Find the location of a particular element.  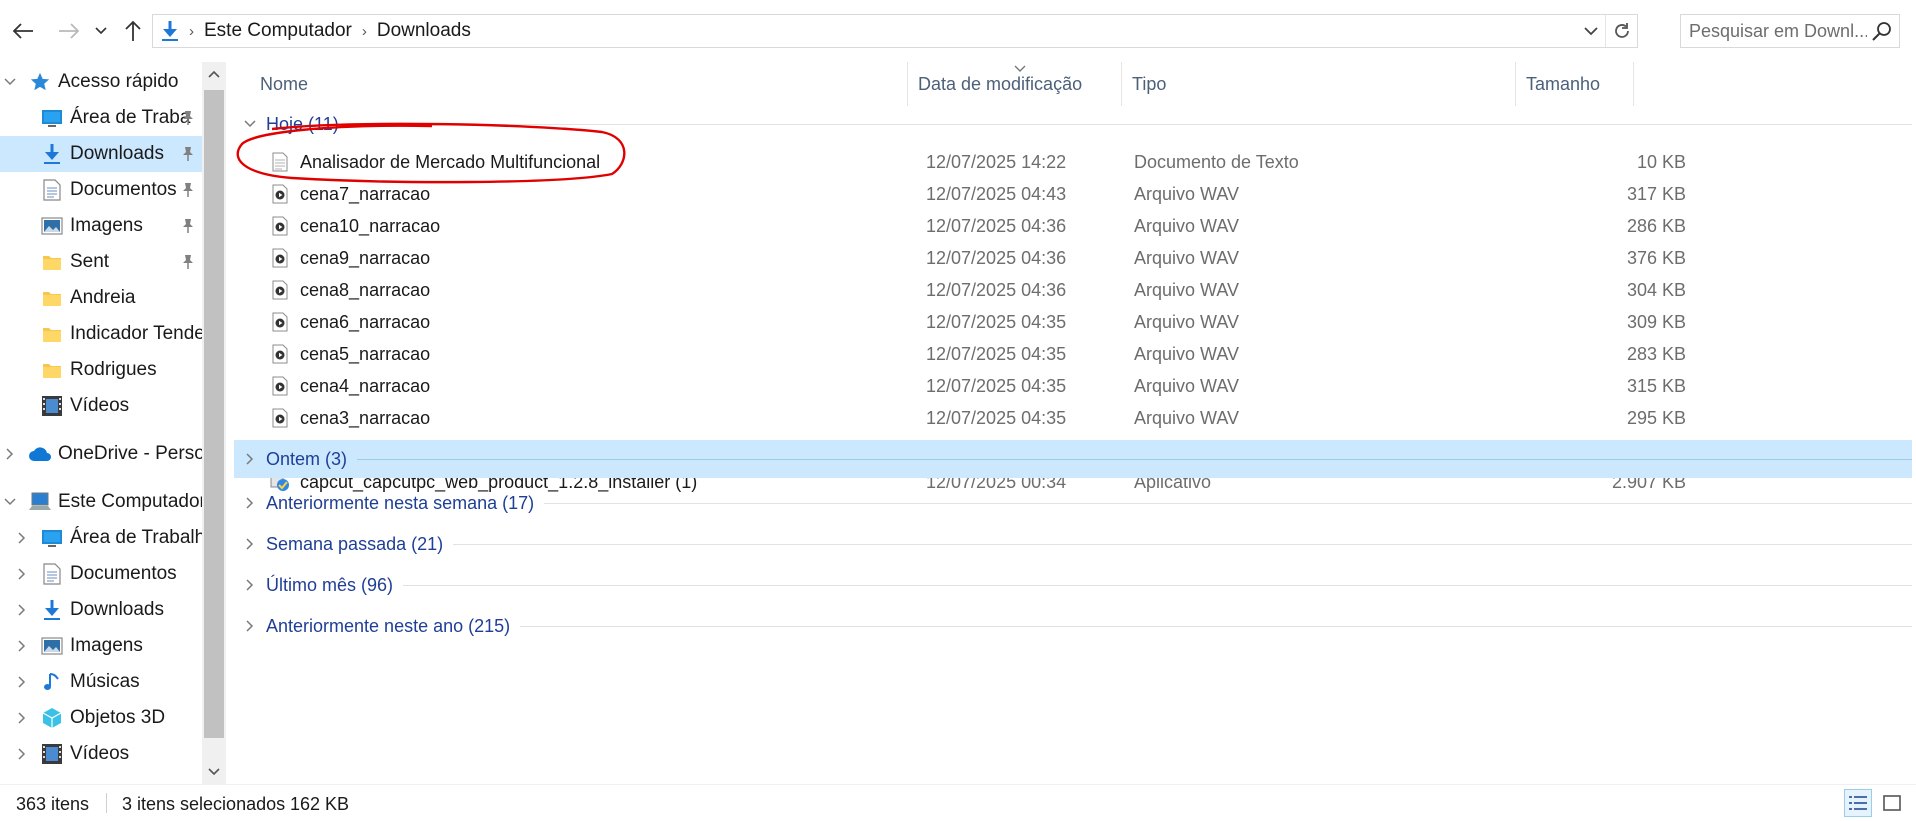

navigation-scrollbar is located at coordinates (214, 423).